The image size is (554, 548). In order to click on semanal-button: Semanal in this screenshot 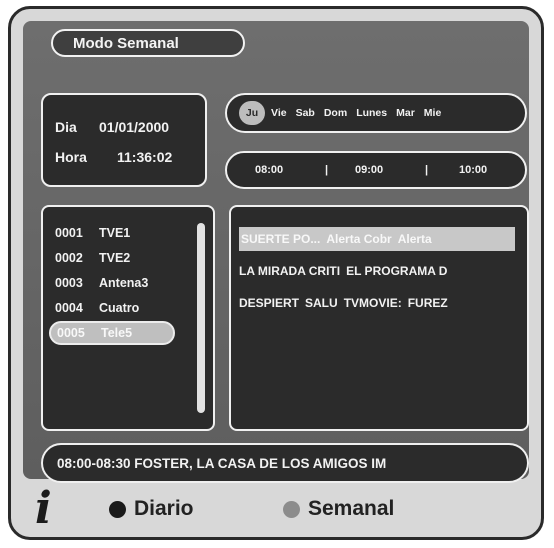, I will do `click(338, 509)`.